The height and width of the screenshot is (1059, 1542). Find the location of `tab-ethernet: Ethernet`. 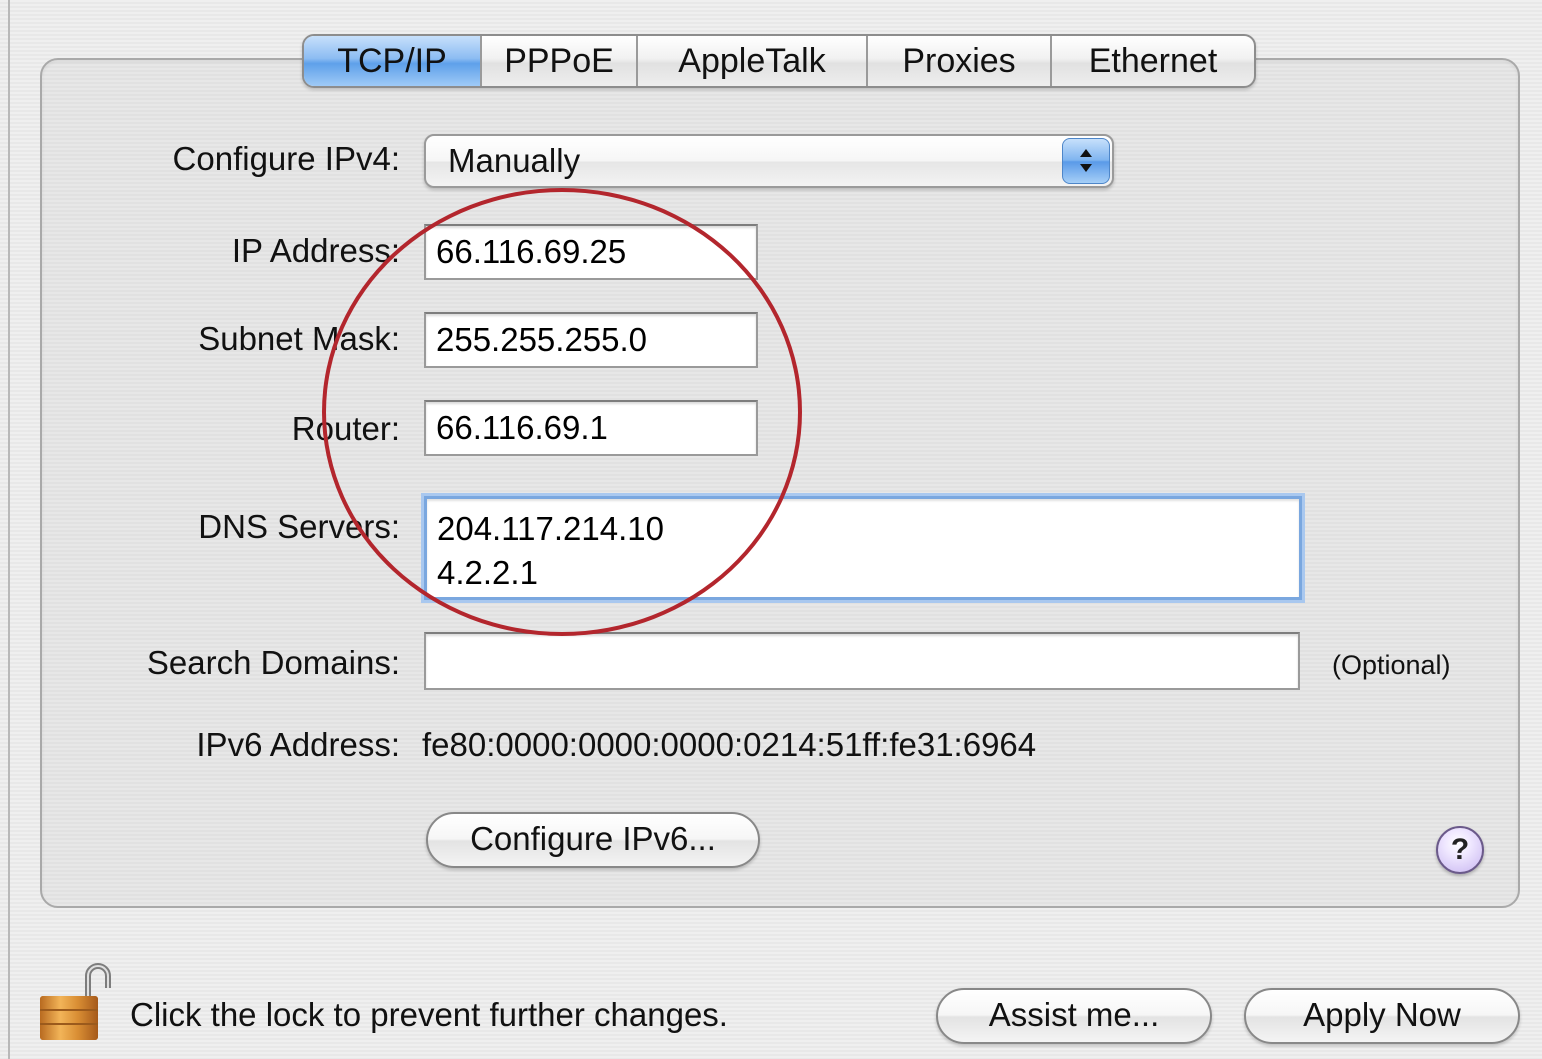

tab-ethernet: Ethernet is located at coordinates (1153, 61).